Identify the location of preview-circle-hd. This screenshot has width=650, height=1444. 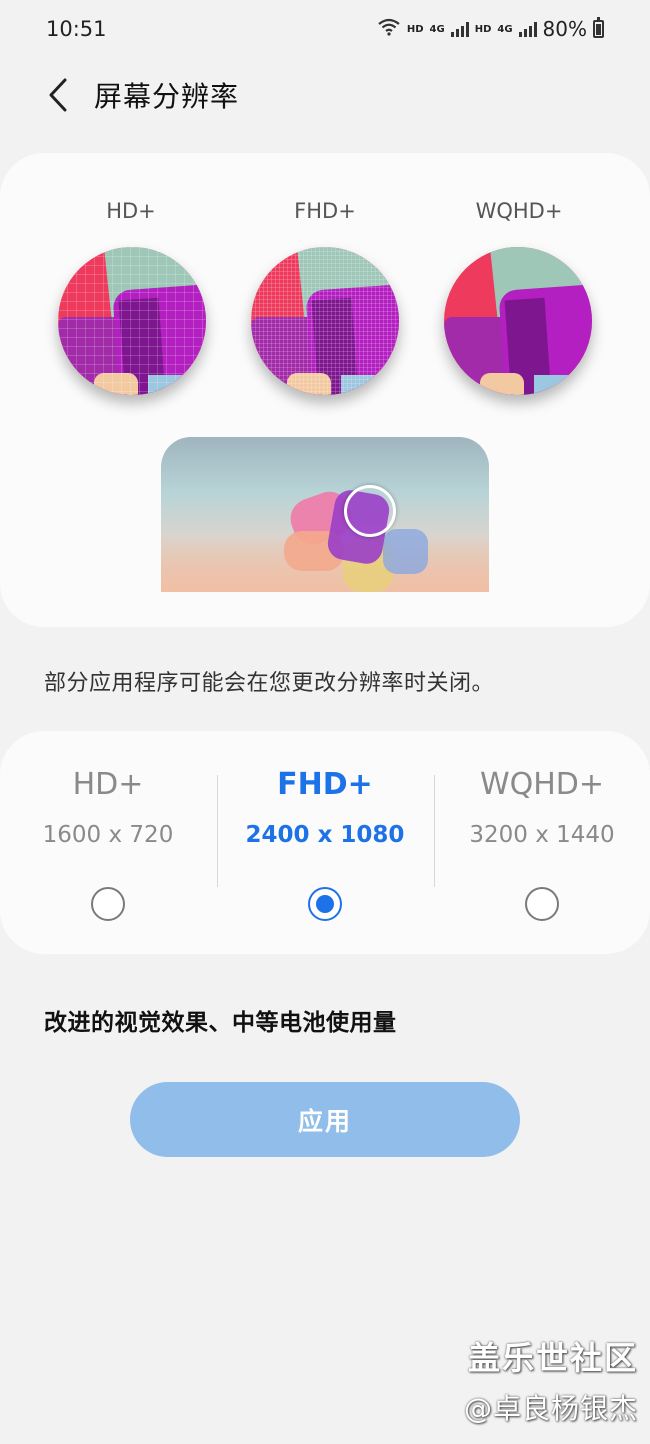
(132, 321).